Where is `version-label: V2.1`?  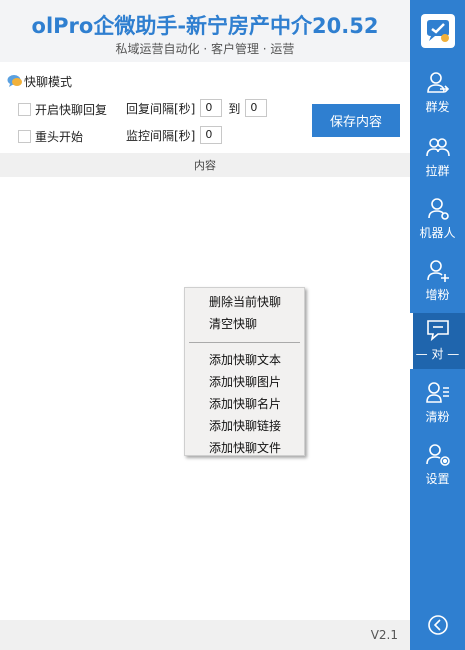 version-label: V2.1 is located at coordinates (384, 635).